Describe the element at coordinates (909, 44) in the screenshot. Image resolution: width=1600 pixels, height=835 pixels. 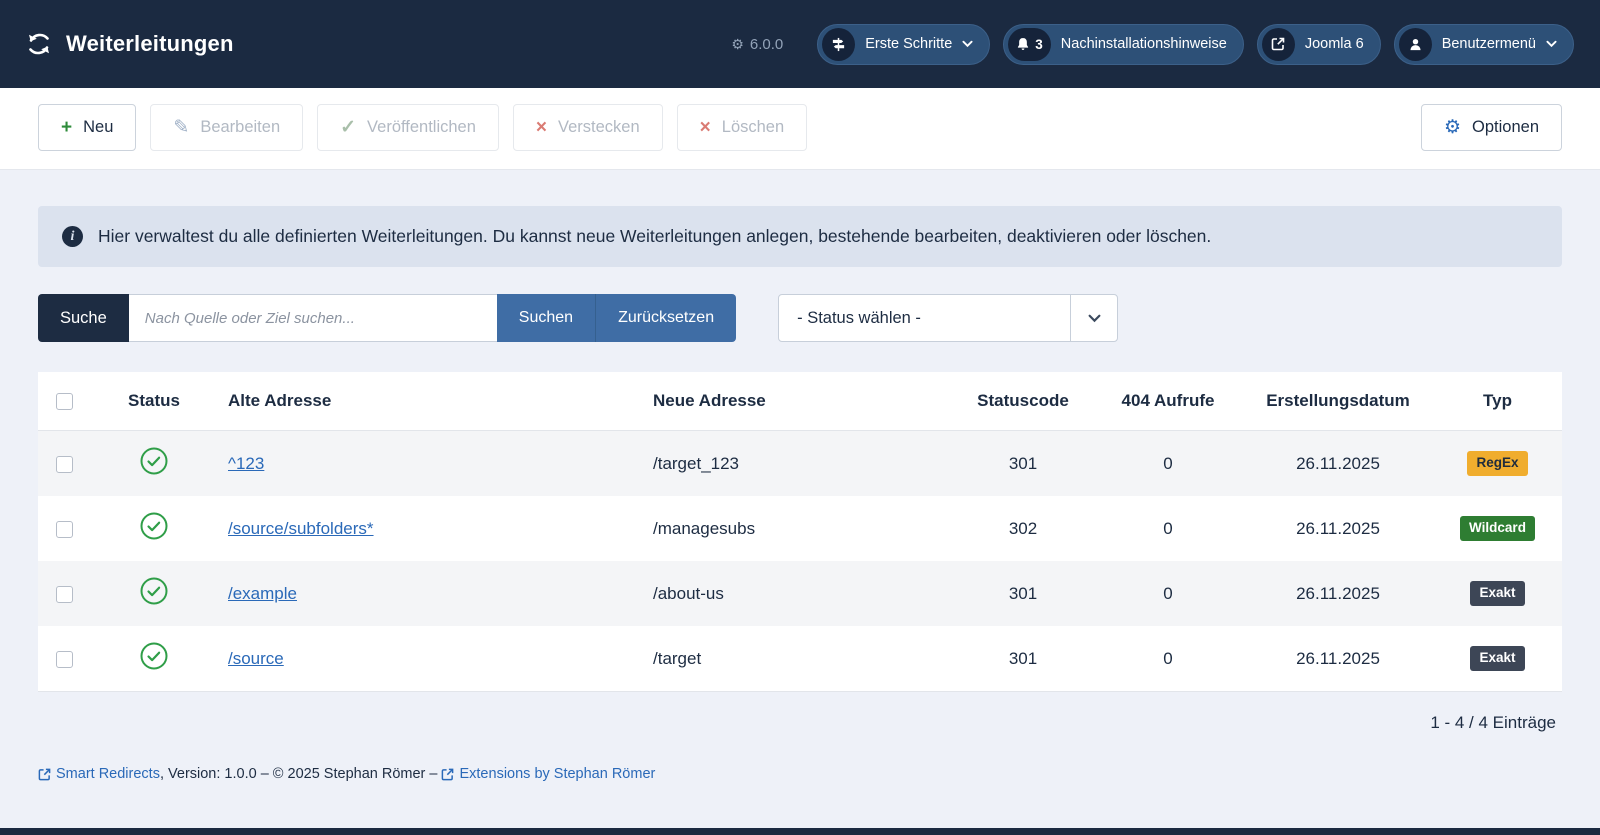
I see `guided-tour-label: Erste Schritte` at that location.